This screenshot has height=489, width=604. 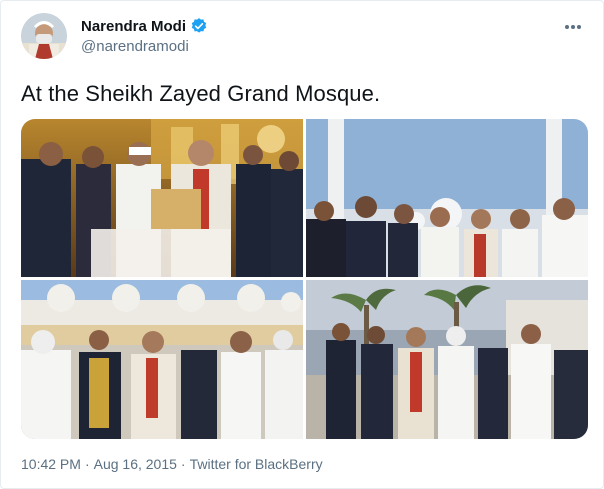 I want to click on verified-badge-icon, so click(x=199, y=26).